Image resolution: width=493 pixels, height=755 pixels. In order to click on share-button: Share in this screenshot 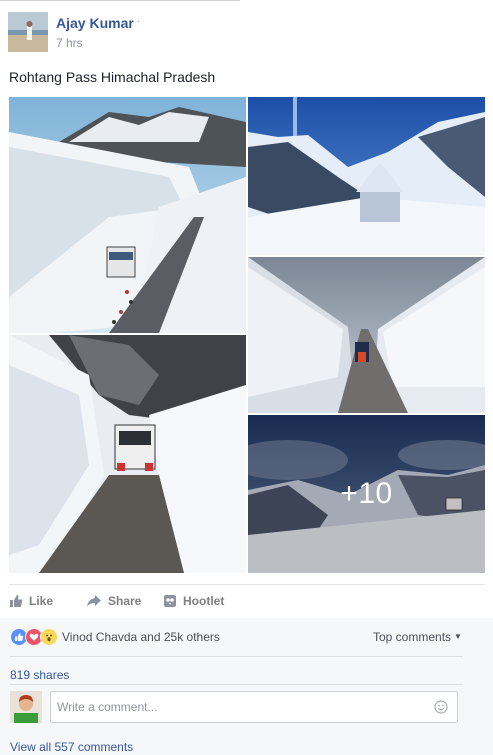, I will do `click(113, 601)`.